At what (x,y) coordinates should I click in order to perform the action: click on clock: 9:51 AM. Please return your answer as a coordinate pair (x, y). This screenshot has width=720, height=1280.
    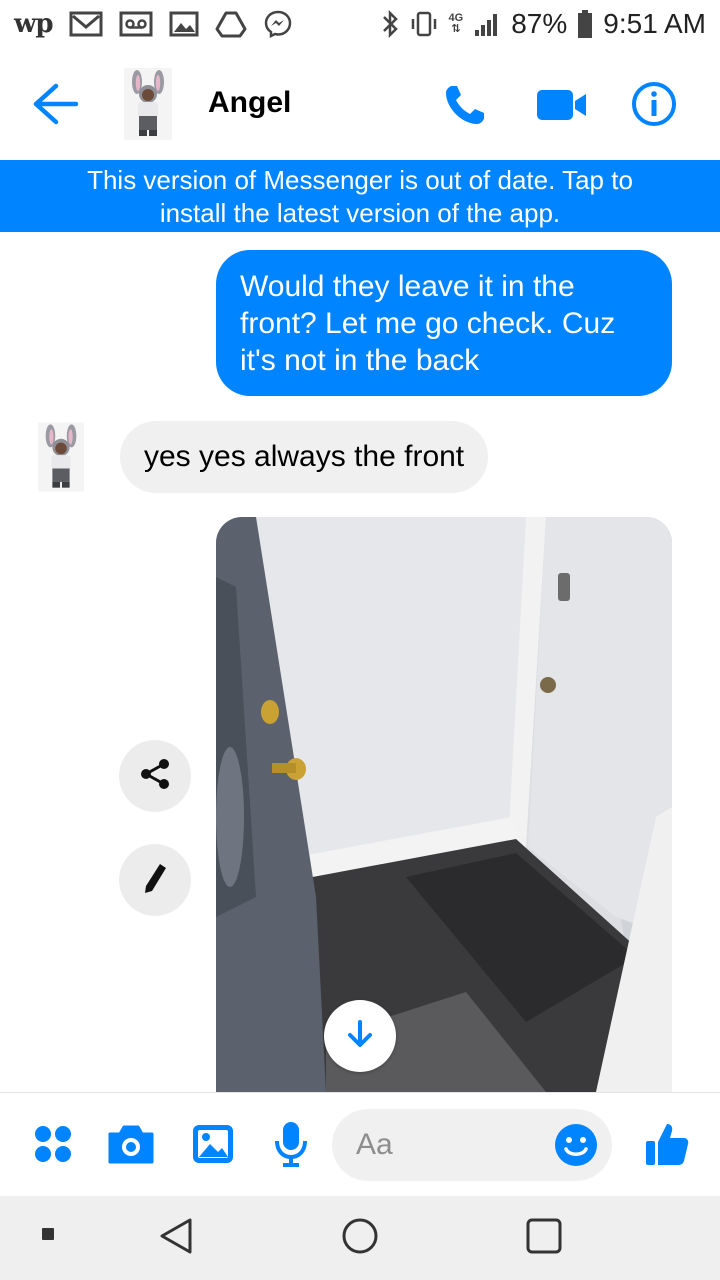
    Looking at the image, I should click on (654, 23).